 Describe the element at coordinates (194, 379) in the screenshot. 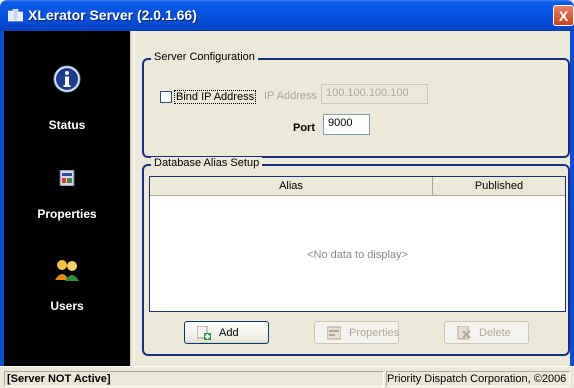

I see `server-status-text: [Server NOT Active]` at that location.